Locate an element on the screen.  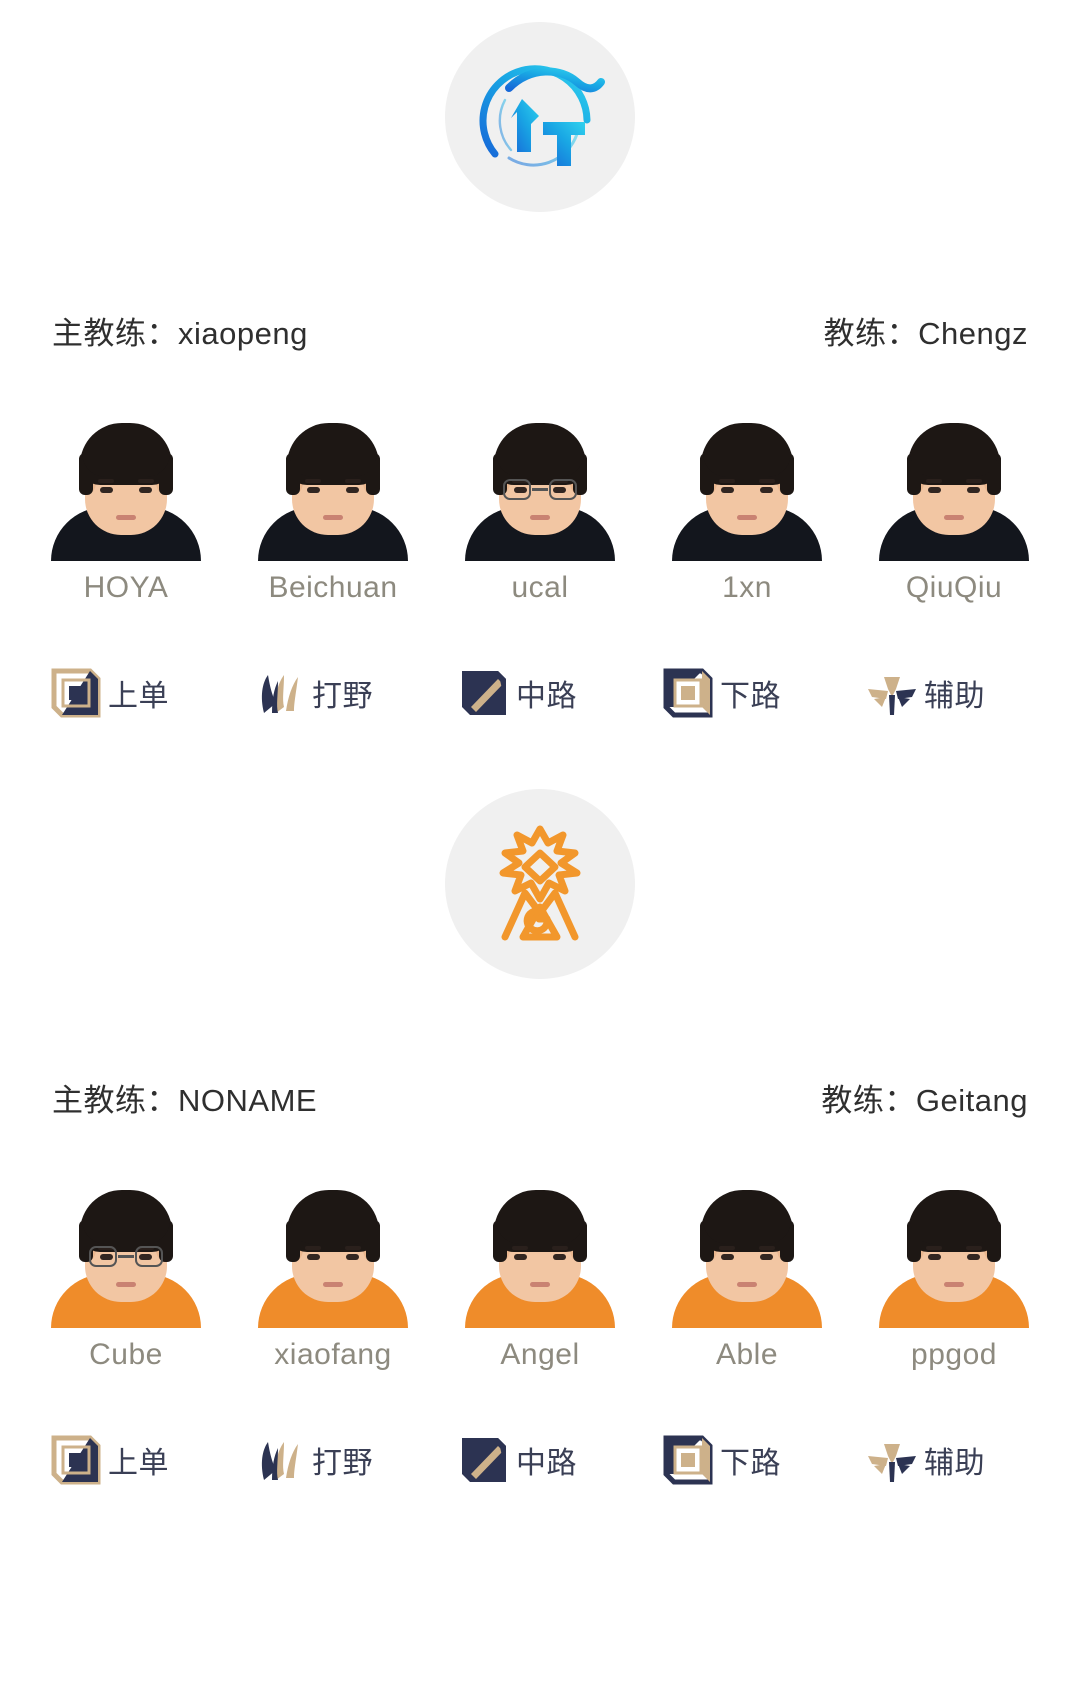
player-name: Beichuan is located at coordinates (333, 587).